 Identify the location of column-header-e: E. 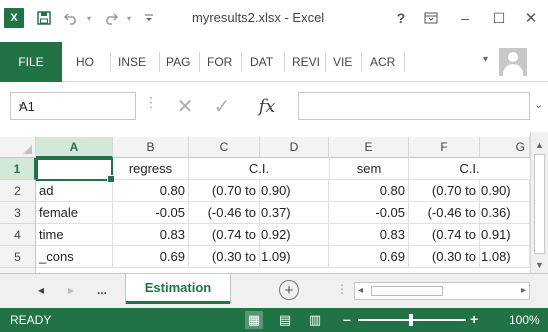
(369, 147).